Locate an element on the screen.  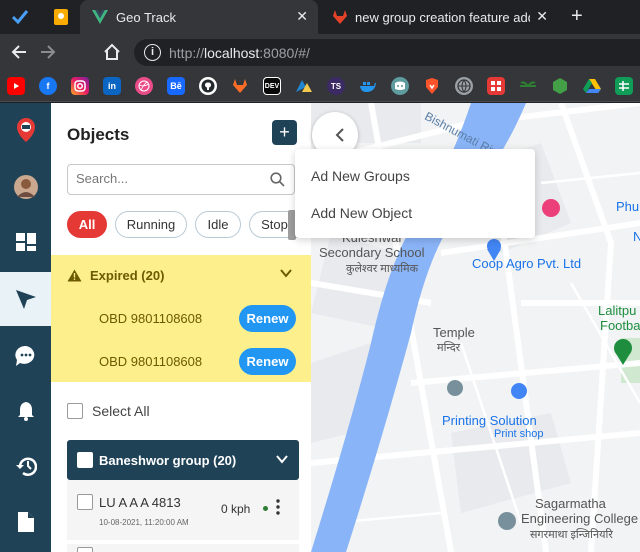
nav-notifications is located at coordinates (25, 411).